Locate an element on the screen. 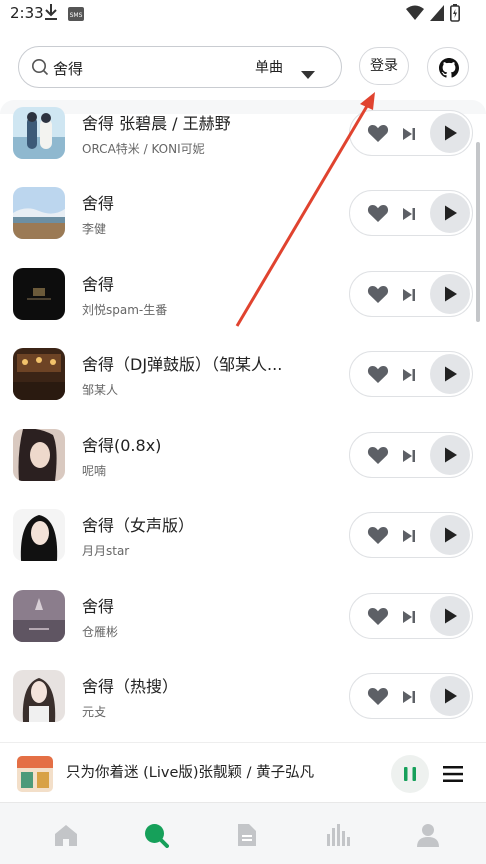 This screenshot has width=486, height=864. tab-documents is located at coordinates (247, 835).